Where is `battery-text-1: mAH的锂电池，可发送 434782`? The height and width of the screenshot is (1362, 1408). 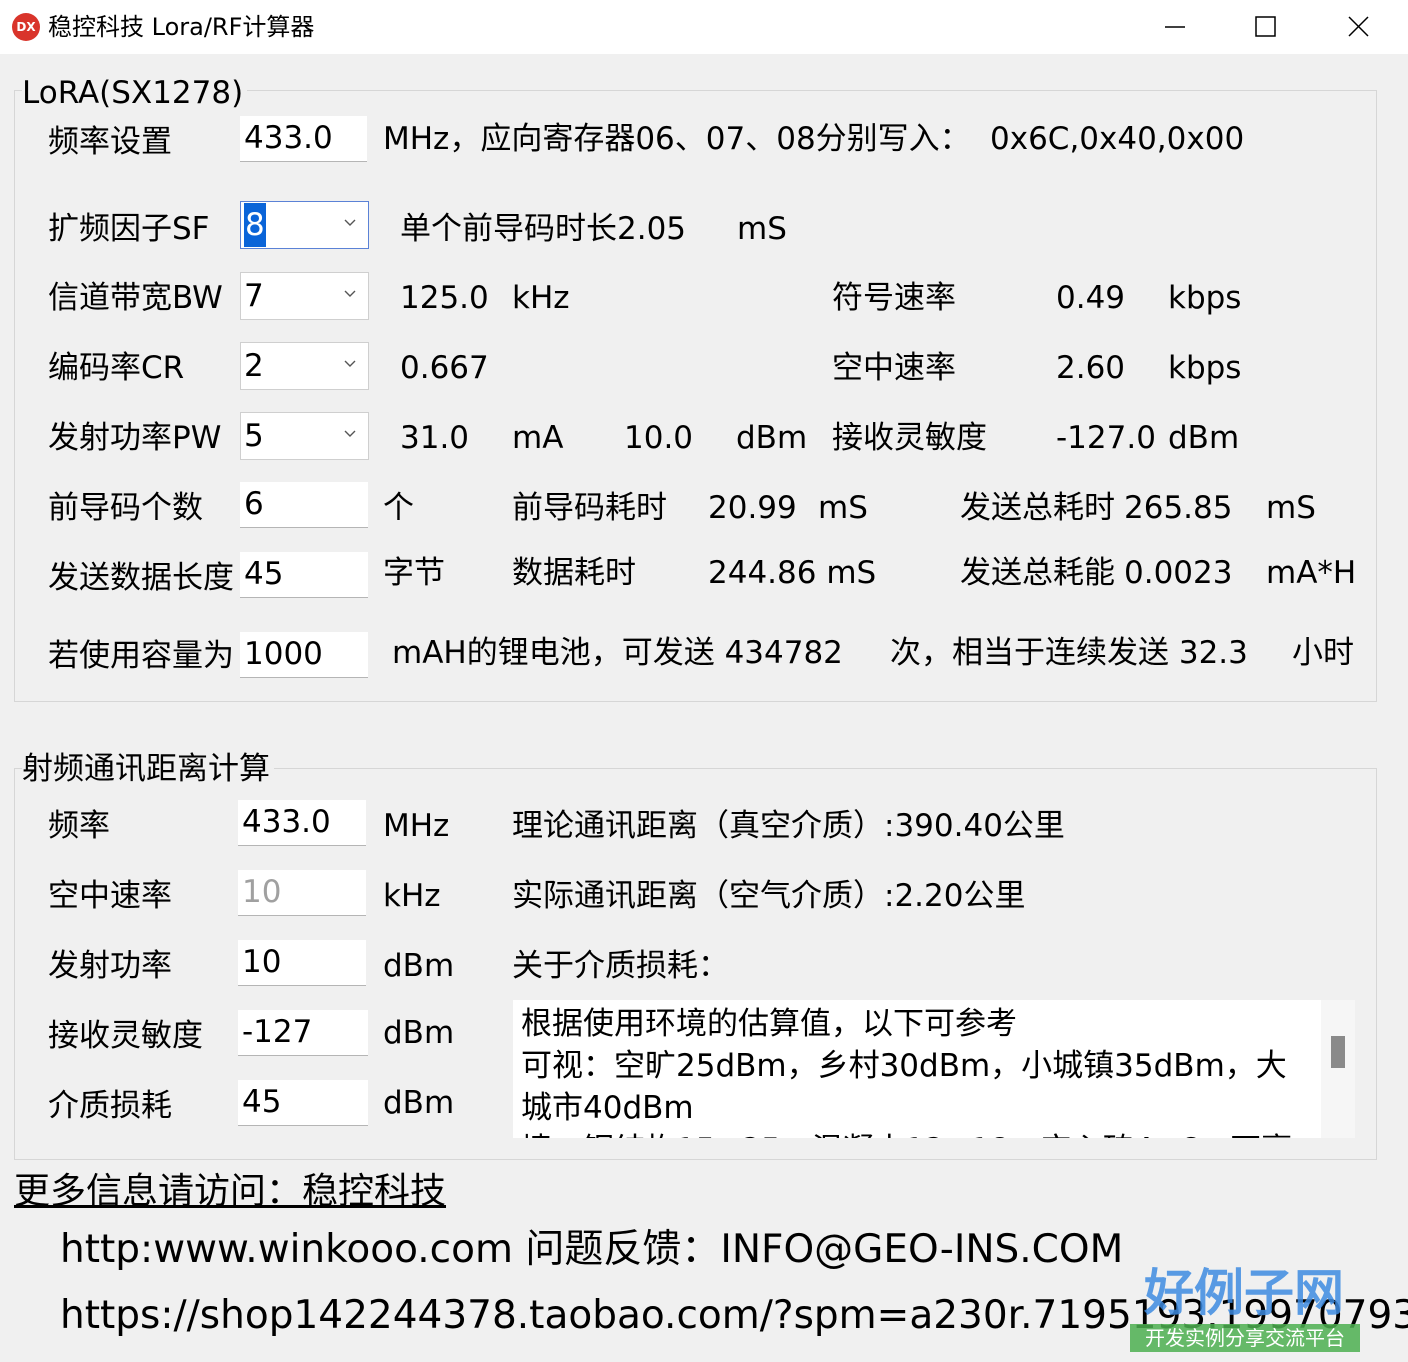 battery-text-1: mAH的锂电池，可发送 434782 is located at coordinates (617, 653).